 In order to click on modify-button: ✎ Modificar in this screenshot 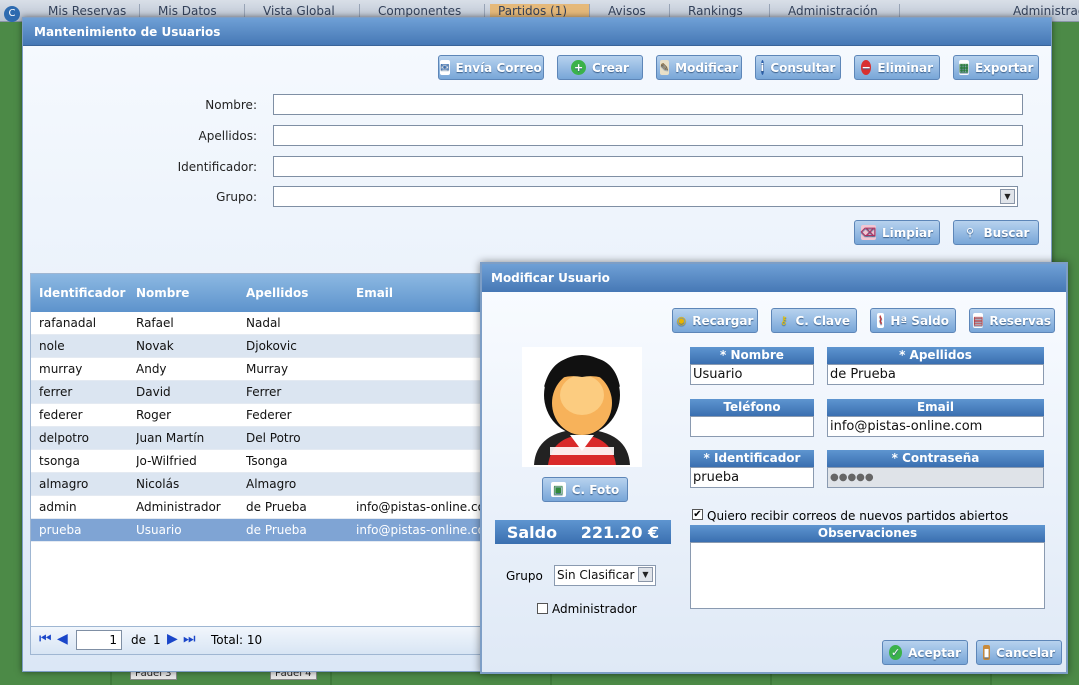, I will do `click(699, 67)`.